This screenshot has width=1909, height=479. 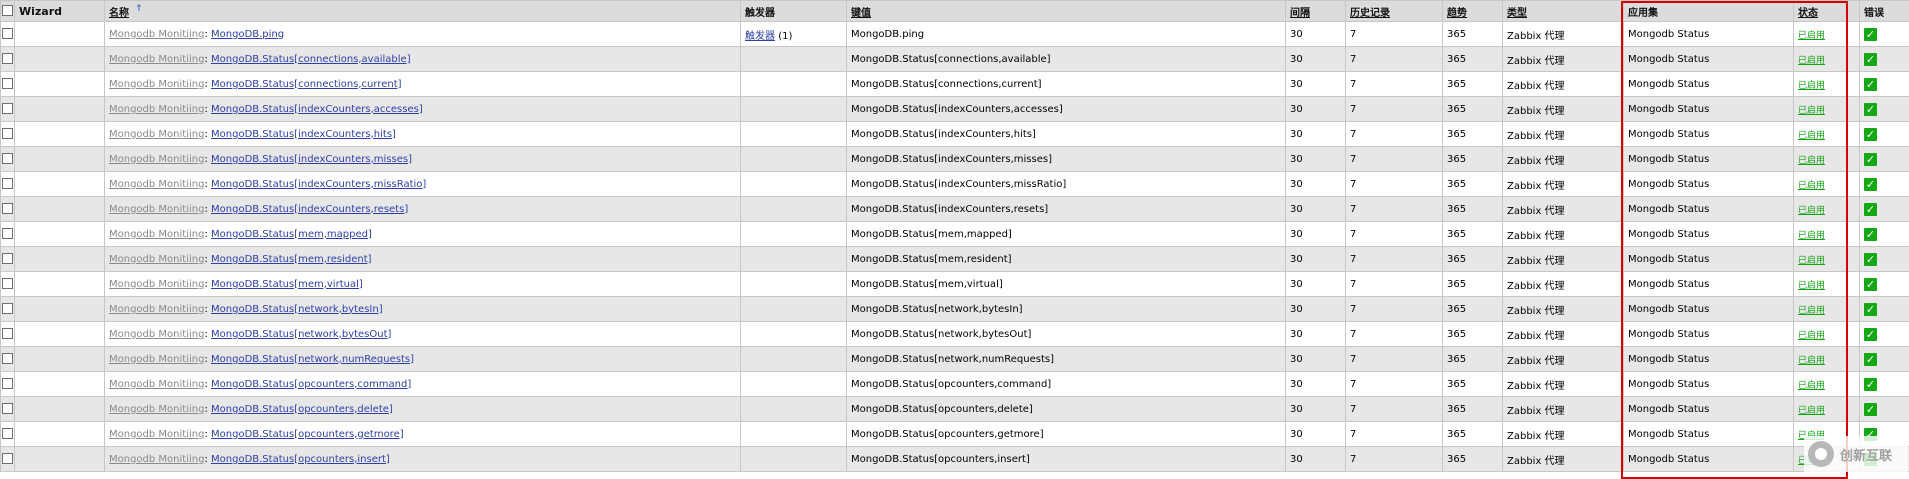 What do you see at coordinates (119, 13) in the screenshot?
I see `col-name-label: 名称` at bounding box center [119, 13].